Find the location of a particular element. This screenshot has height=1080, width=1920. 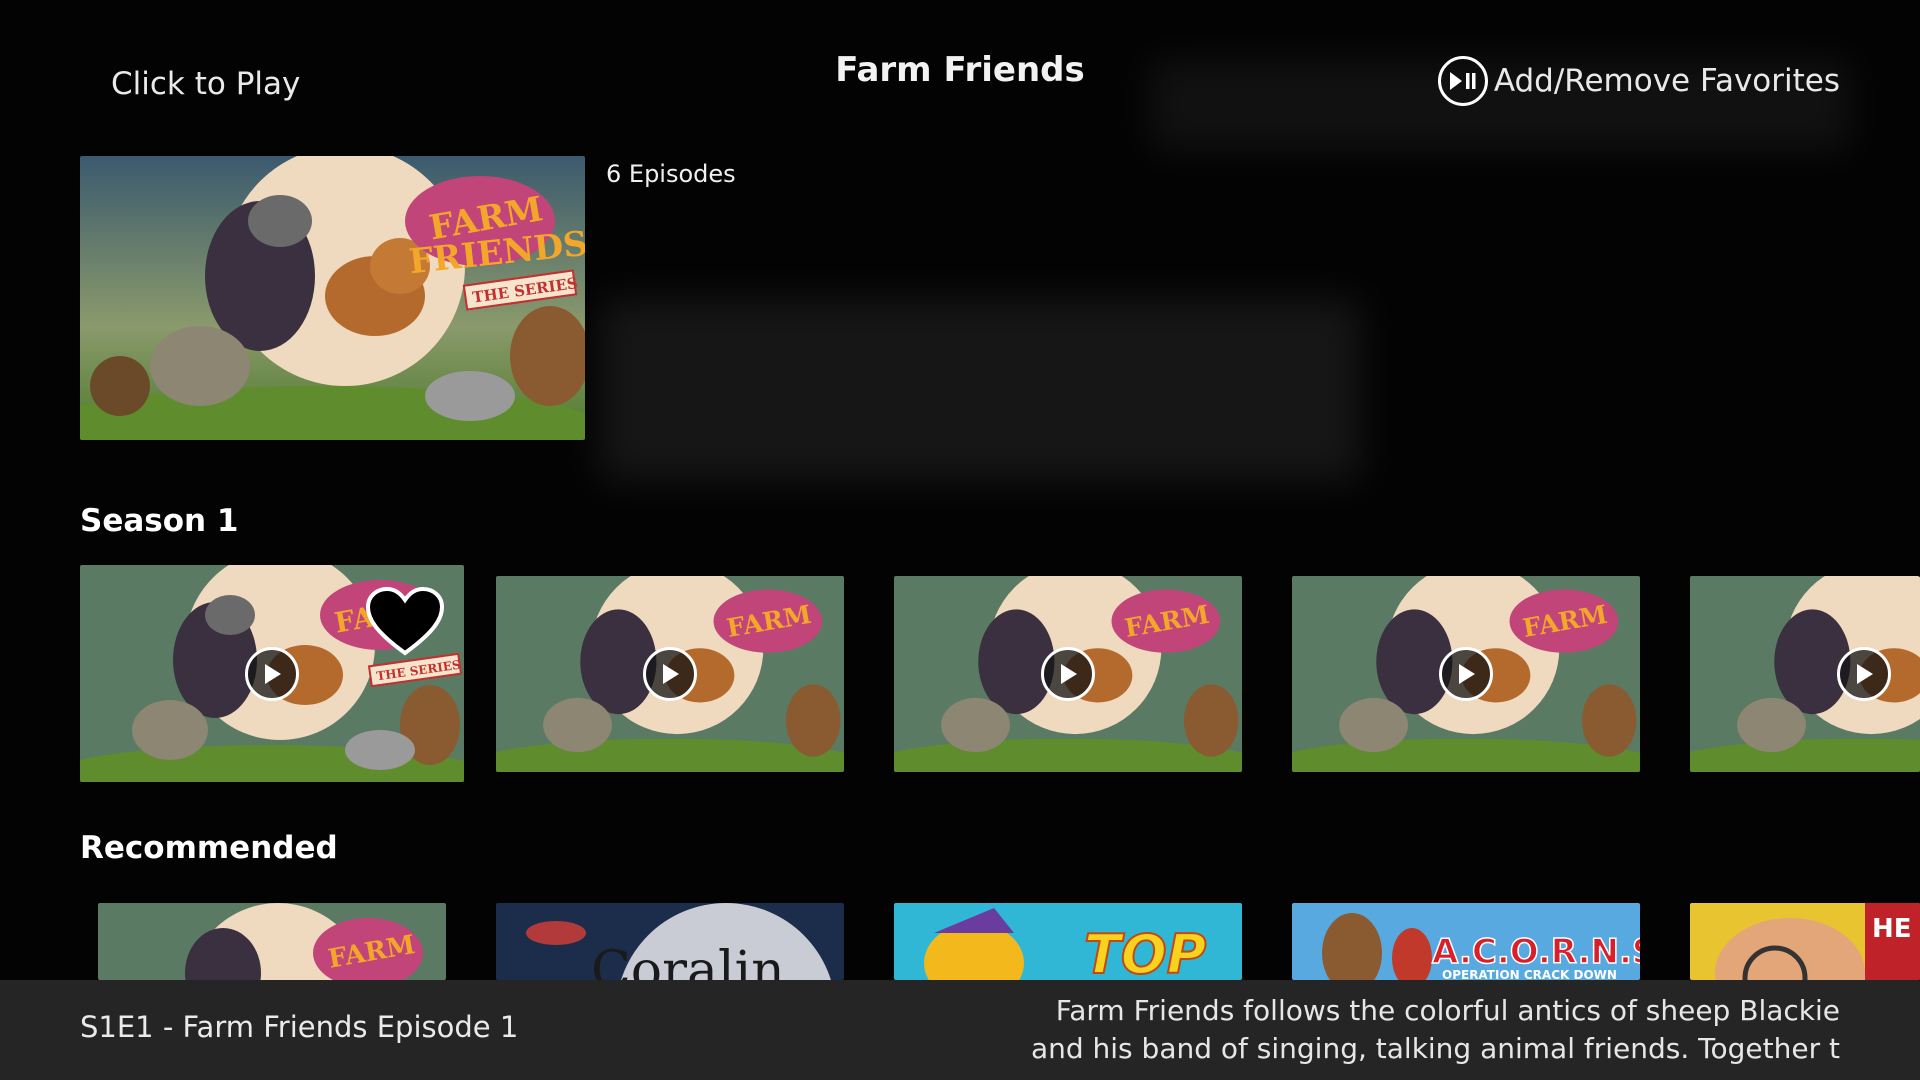

top-cat-title-text: TOP is located at coordinates (1145, 951).